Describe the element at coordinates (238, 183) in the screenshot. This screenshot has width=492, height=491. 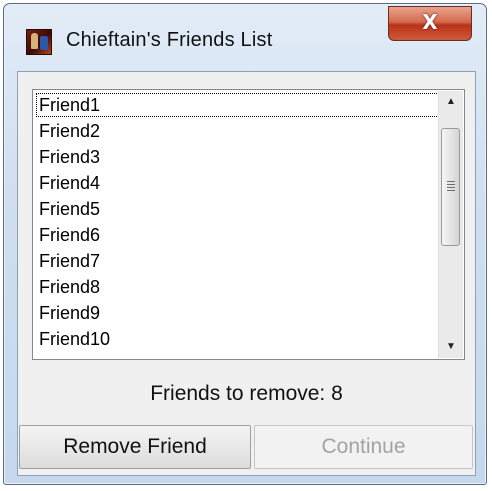
I see `list-item: Friend4` at that location.